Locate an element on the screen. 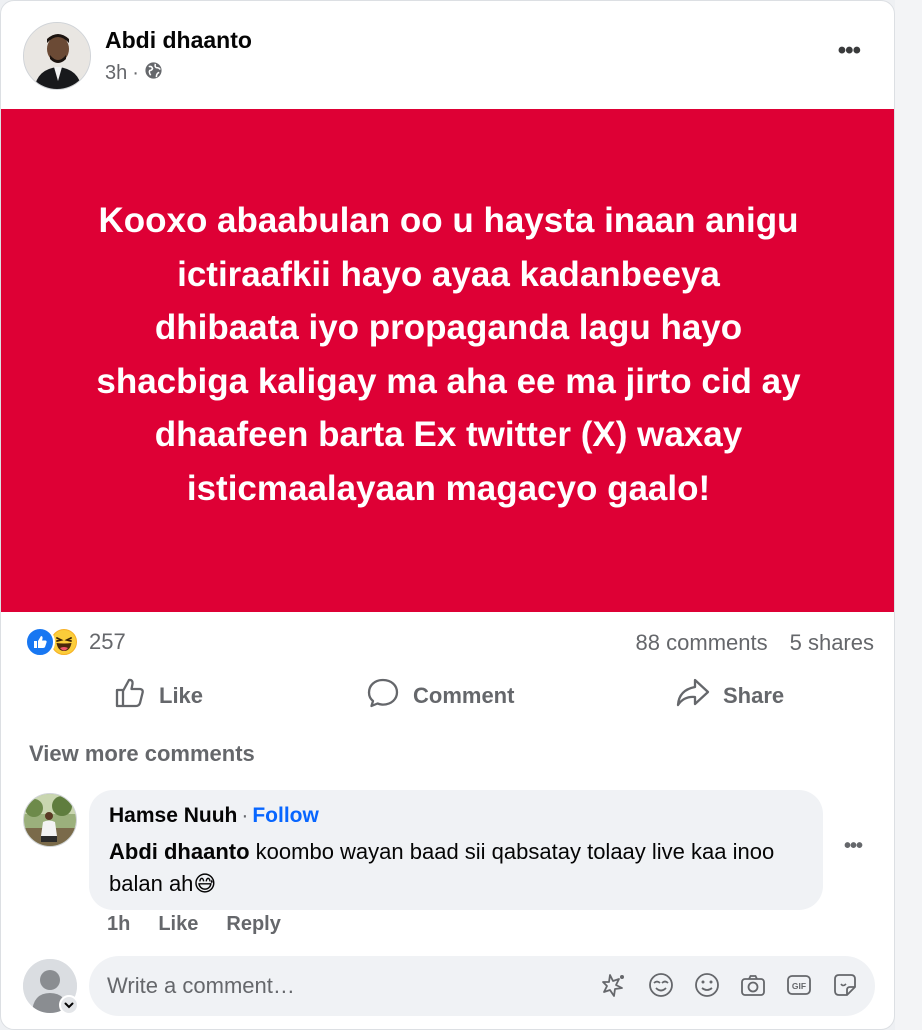  comment-button: Comment is located at coordinates (439, 696).